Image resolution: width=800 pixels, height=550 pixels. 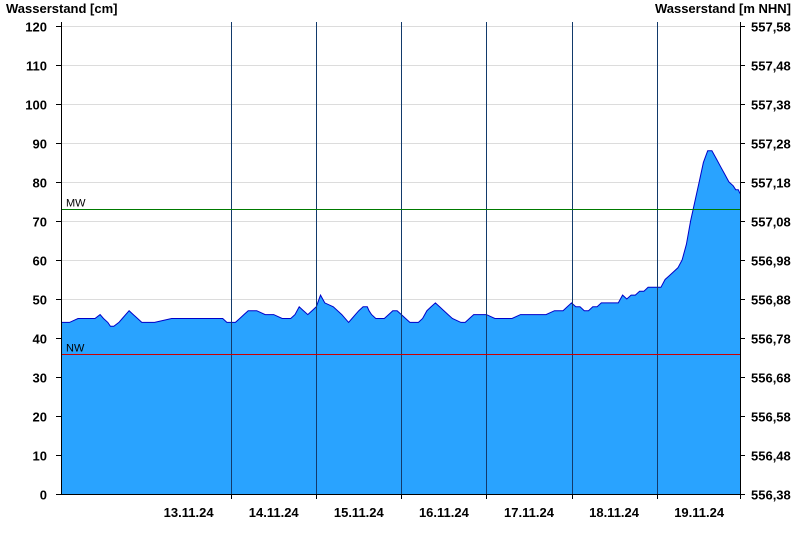 What do you see at coordinates (40, 417) in the screenshot?
I see `y-tick-label-left: 20` at bounding box center [40, 417].